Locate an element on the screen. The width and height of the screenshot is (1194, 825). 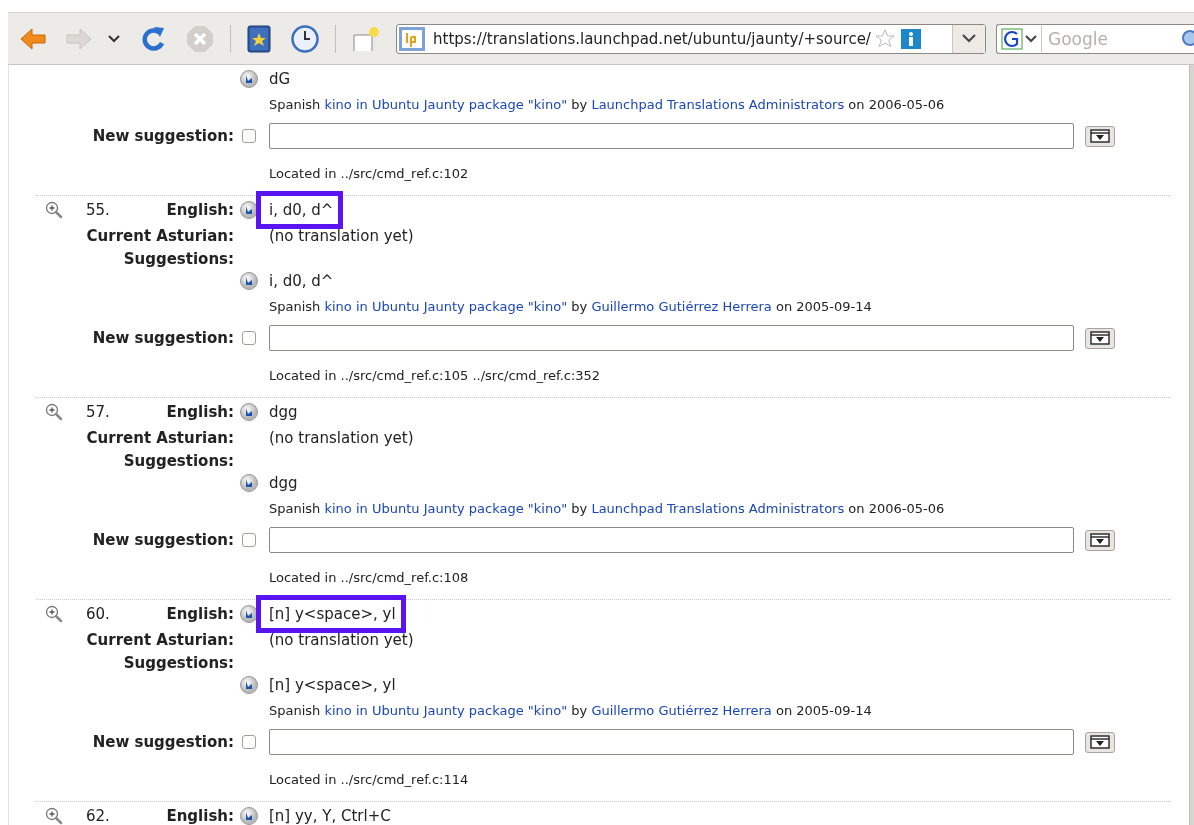
back-icon is located at coordinates (33, 38).